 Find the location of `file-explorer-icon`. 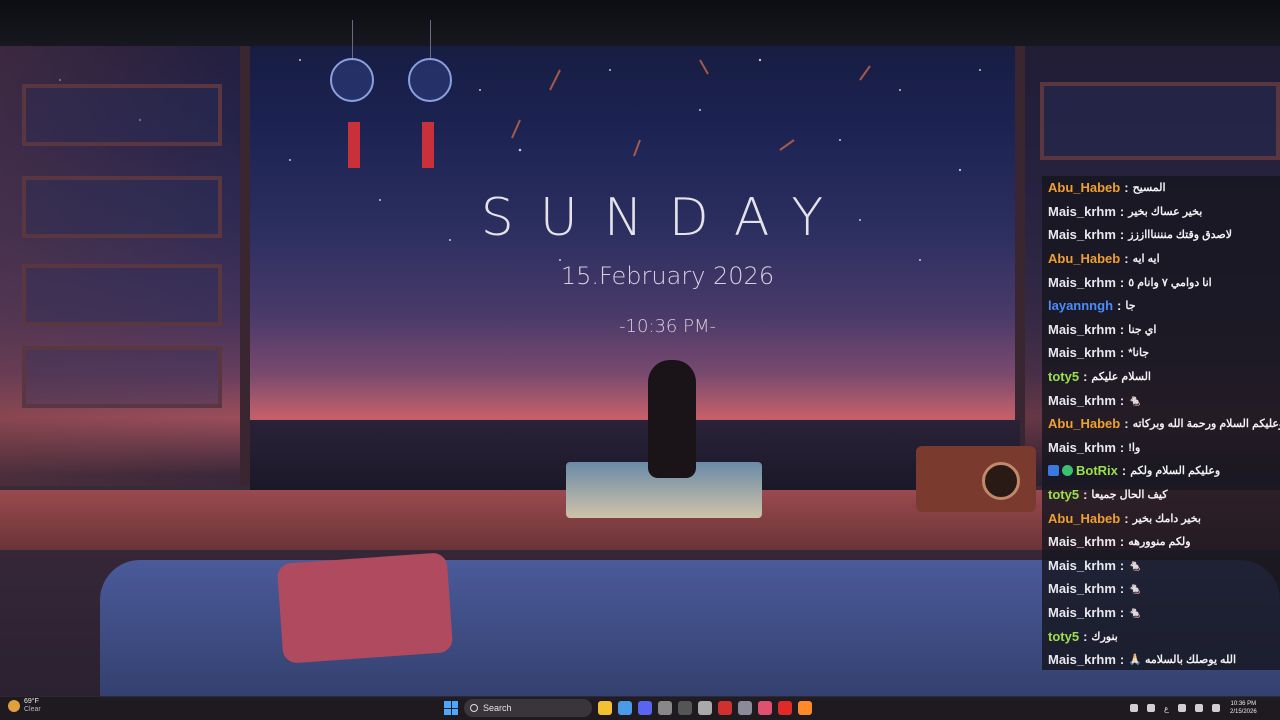

file-explorer-icon is located at coordinates (605, 708).